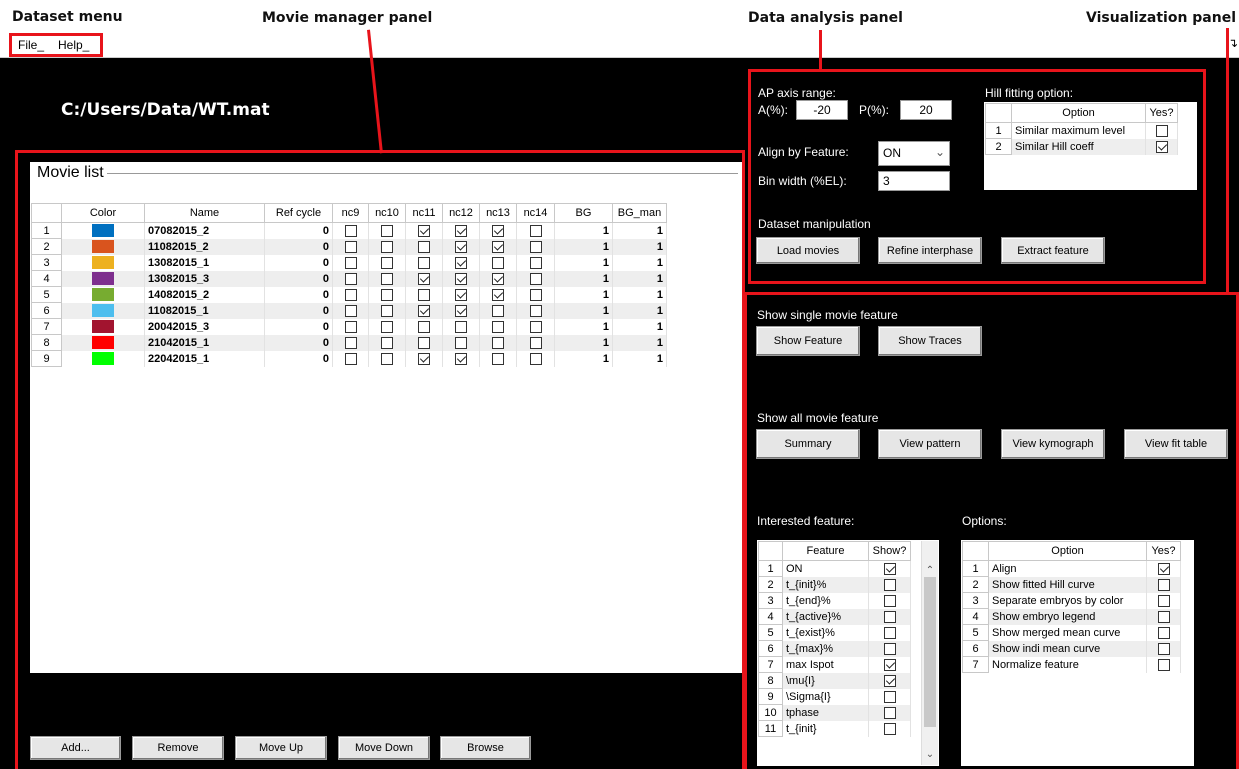  What do you see at coordinates (619, 46) in the screenshot?
I see `menu-bar: File_ Help_ ↴` at bounding box center [619, 46].